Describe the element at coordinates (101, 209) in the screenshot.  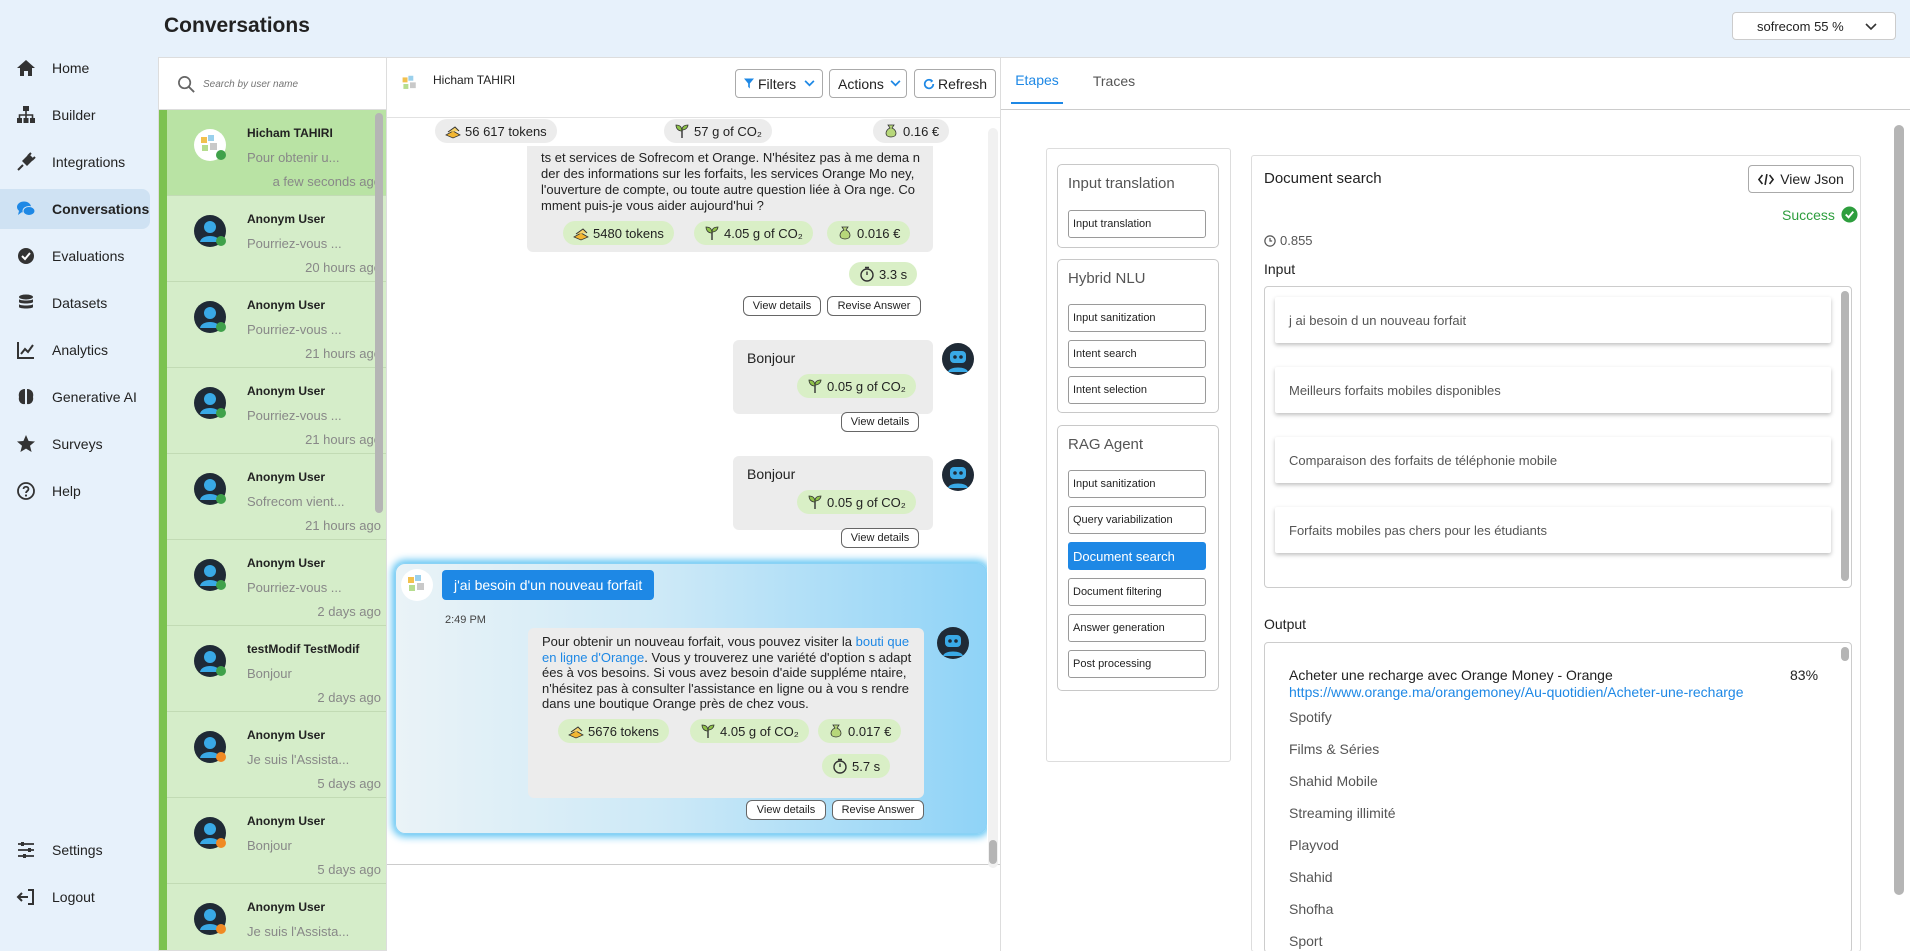
I see `nav-label: Conversations` at that location.